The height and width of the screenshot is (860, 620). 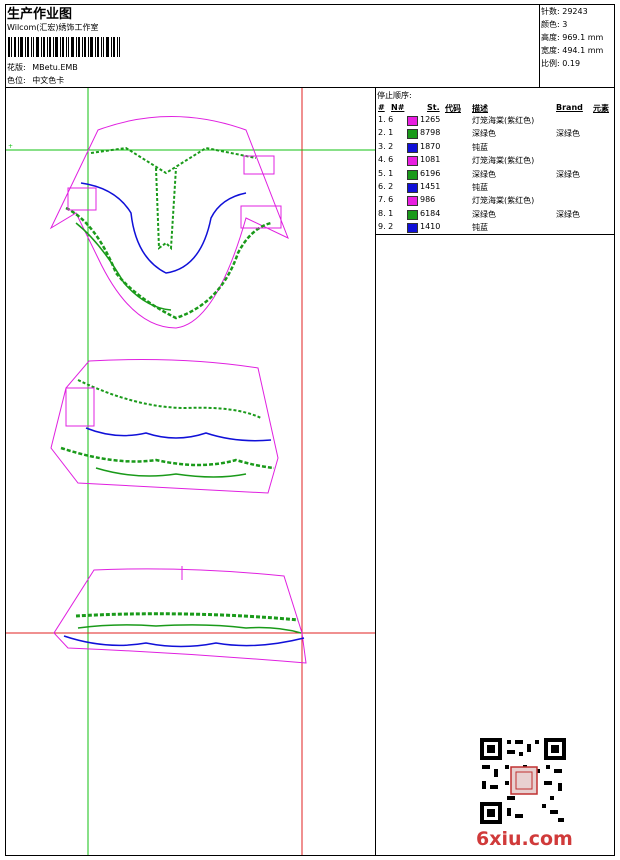 I want to click on qr-center-stamp, so click(x=524, y=780).